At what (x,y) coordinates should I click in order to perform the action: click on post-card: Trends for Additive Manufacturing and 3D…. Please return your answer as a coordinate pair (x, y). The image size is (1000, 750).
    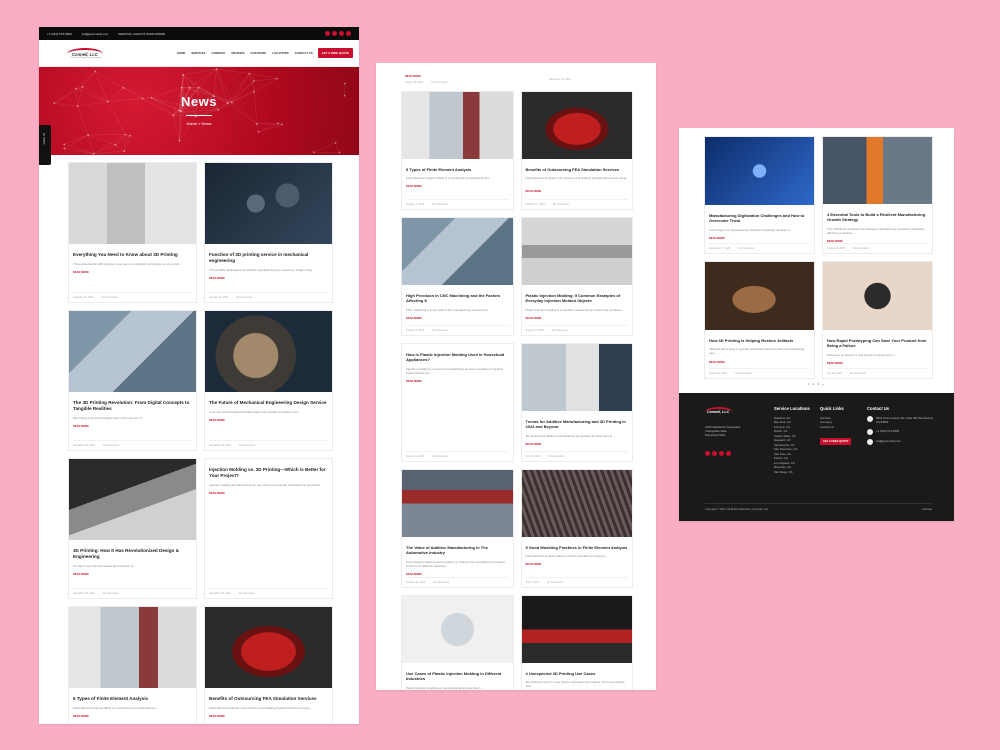
    Looking at the image, I should click on (576, 402).